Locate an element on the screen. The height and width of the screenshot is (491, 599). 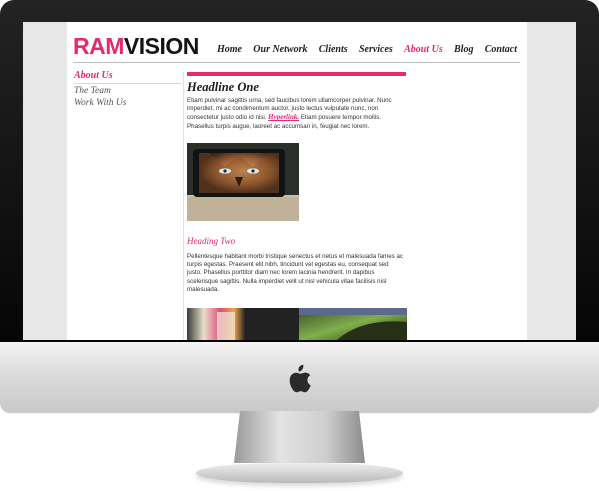
nav-divider is located at coordinates (296, 62).